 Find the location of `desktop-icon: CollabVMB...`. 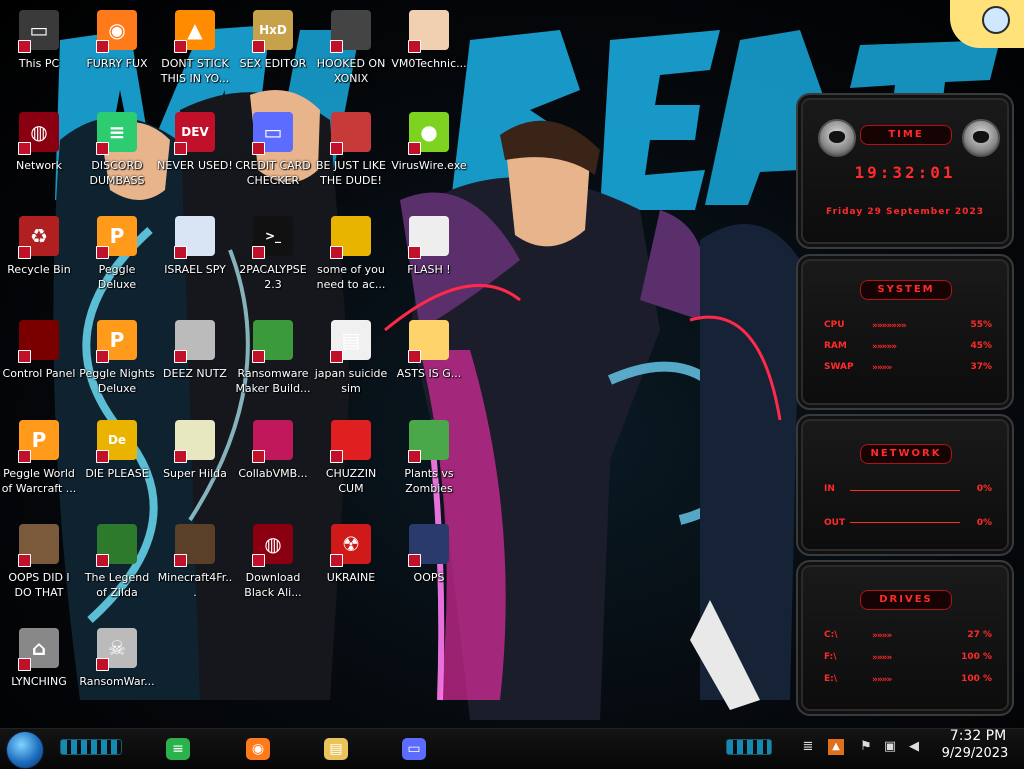

desktop-icon: CollabVMB... is located at coordinates (273, 464).